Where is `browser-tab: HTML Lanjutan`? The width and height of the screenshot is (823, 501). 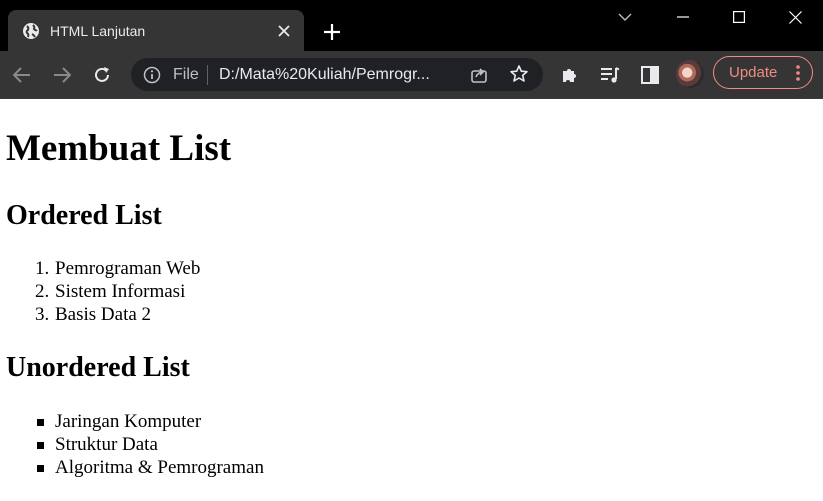 browser-tab: HTML Lanjutan is located at coordinates (156, 30).